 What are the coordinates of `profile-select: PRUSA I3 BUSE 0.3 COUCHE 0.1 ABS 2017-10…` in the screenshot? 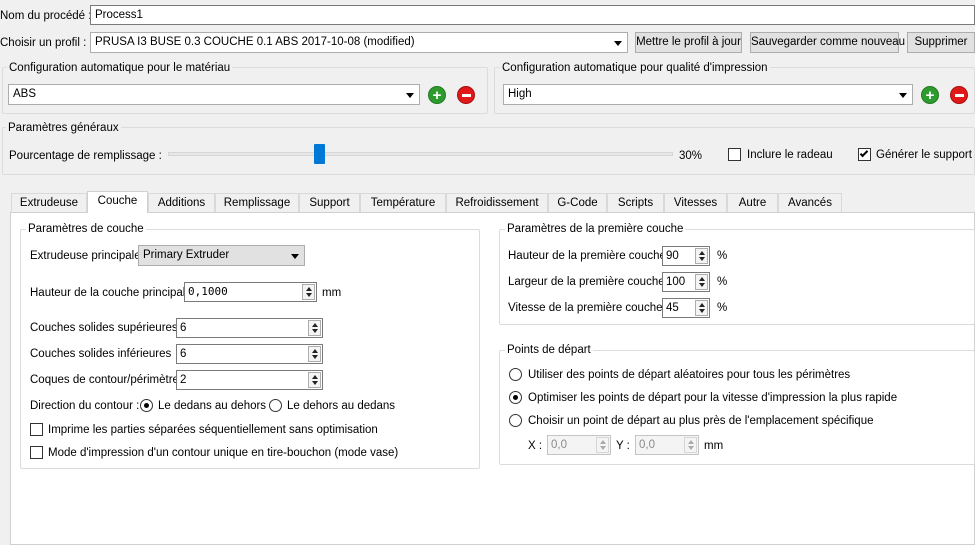 It's located at (359, 42).